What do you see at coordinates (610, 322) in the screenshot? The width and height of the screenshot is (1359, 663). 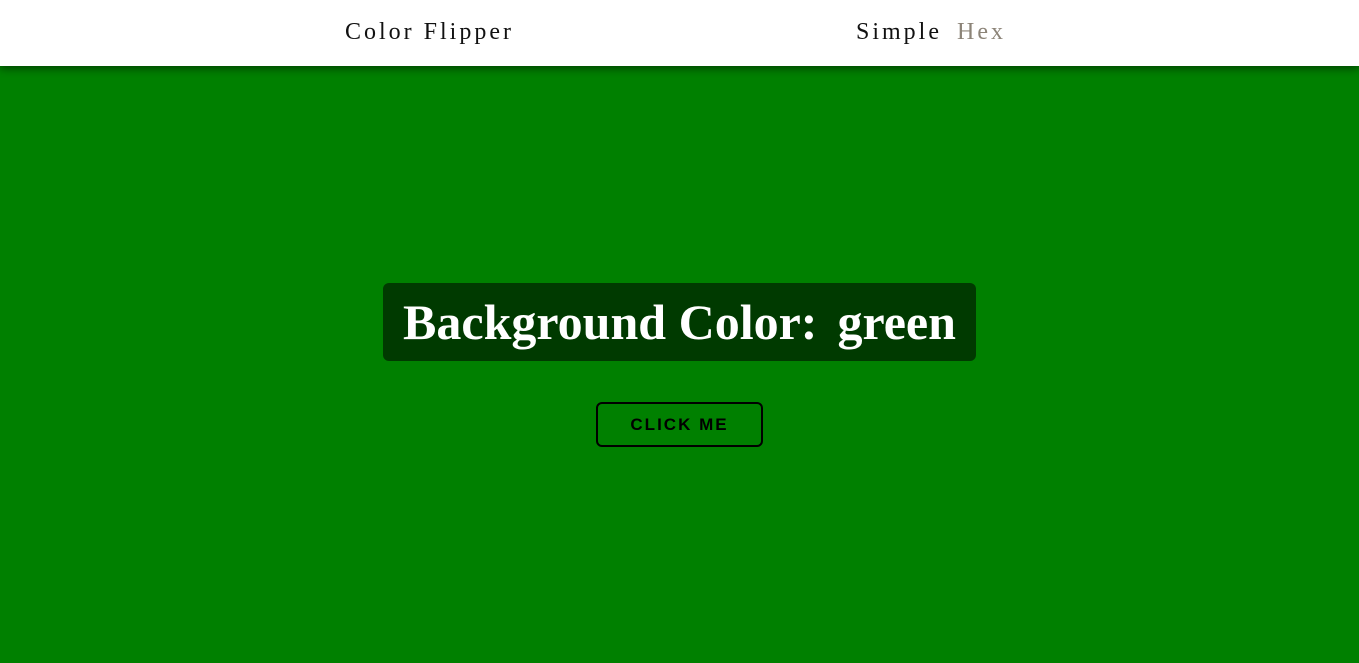 I see `background-color-label: Background Color:` at bounding box center [610, 322].